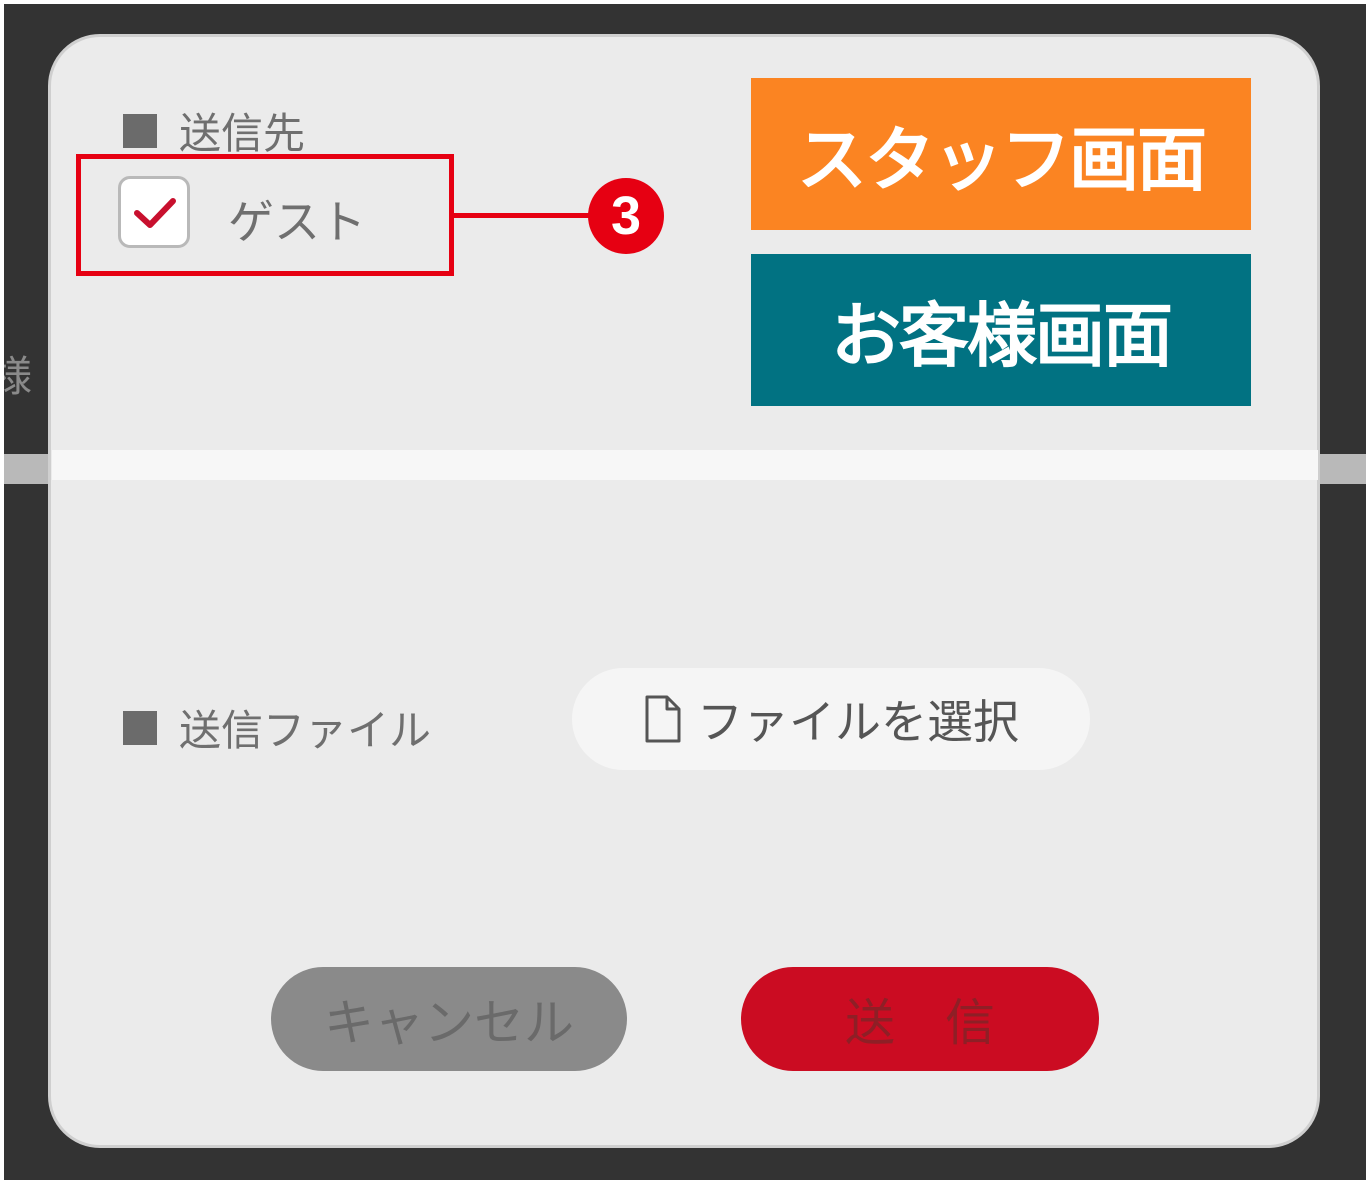 This screenshot has width=1370, height=1184. What do you see at coordinates (663, 719) in the screenshot?
I see `file-icon` at bounding box center [663, 719].